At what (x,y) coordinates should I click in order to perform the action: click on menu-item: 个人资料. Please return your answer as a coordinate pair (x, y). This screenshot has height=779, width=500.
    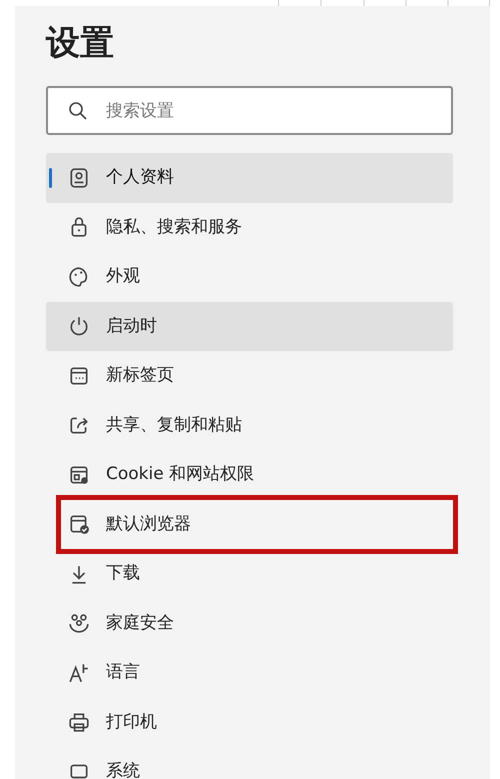
    Looking at the image, I should click on (249, 177).